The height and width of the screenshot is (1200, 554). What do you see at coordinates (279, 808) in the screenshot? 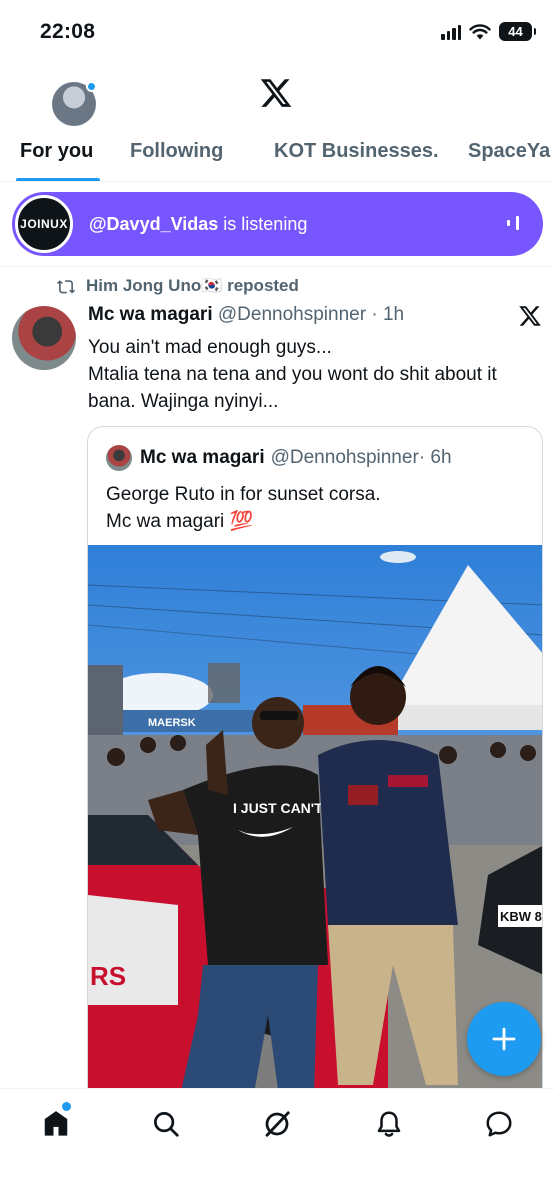
I see `shirt-text: I JUST CAN'T.` at bounding box center [279, 808].